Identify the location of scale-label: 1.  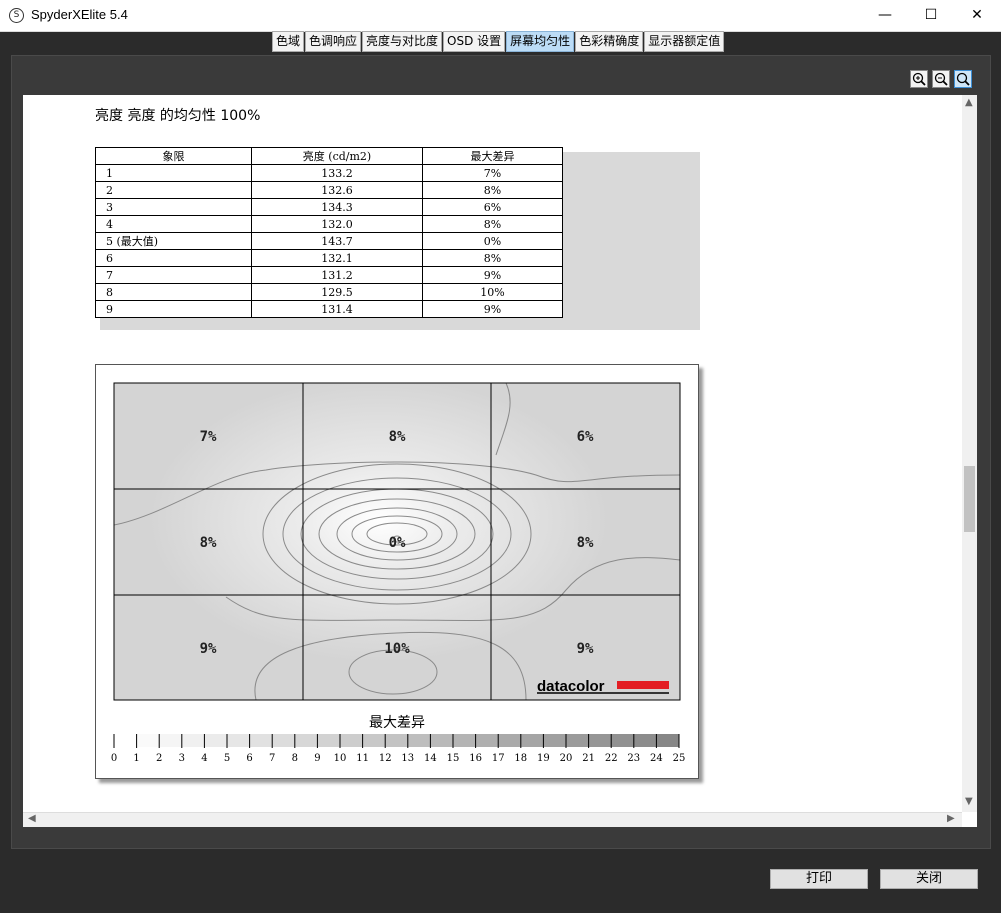
(136, 758).